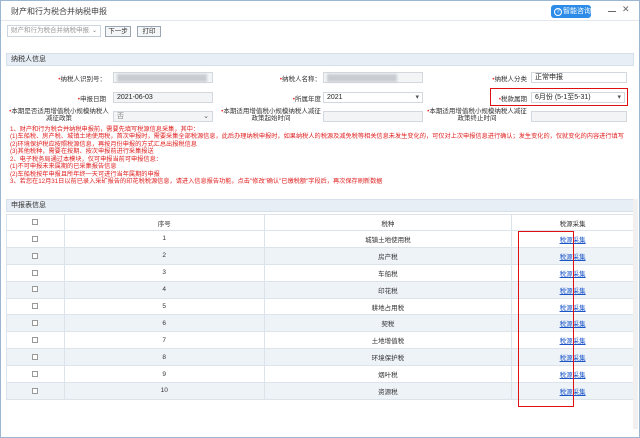  What do you see at coordinates (388, 272) in the screenshot?
I see `row-tax: 车船税` at bounding box center [388, 272].